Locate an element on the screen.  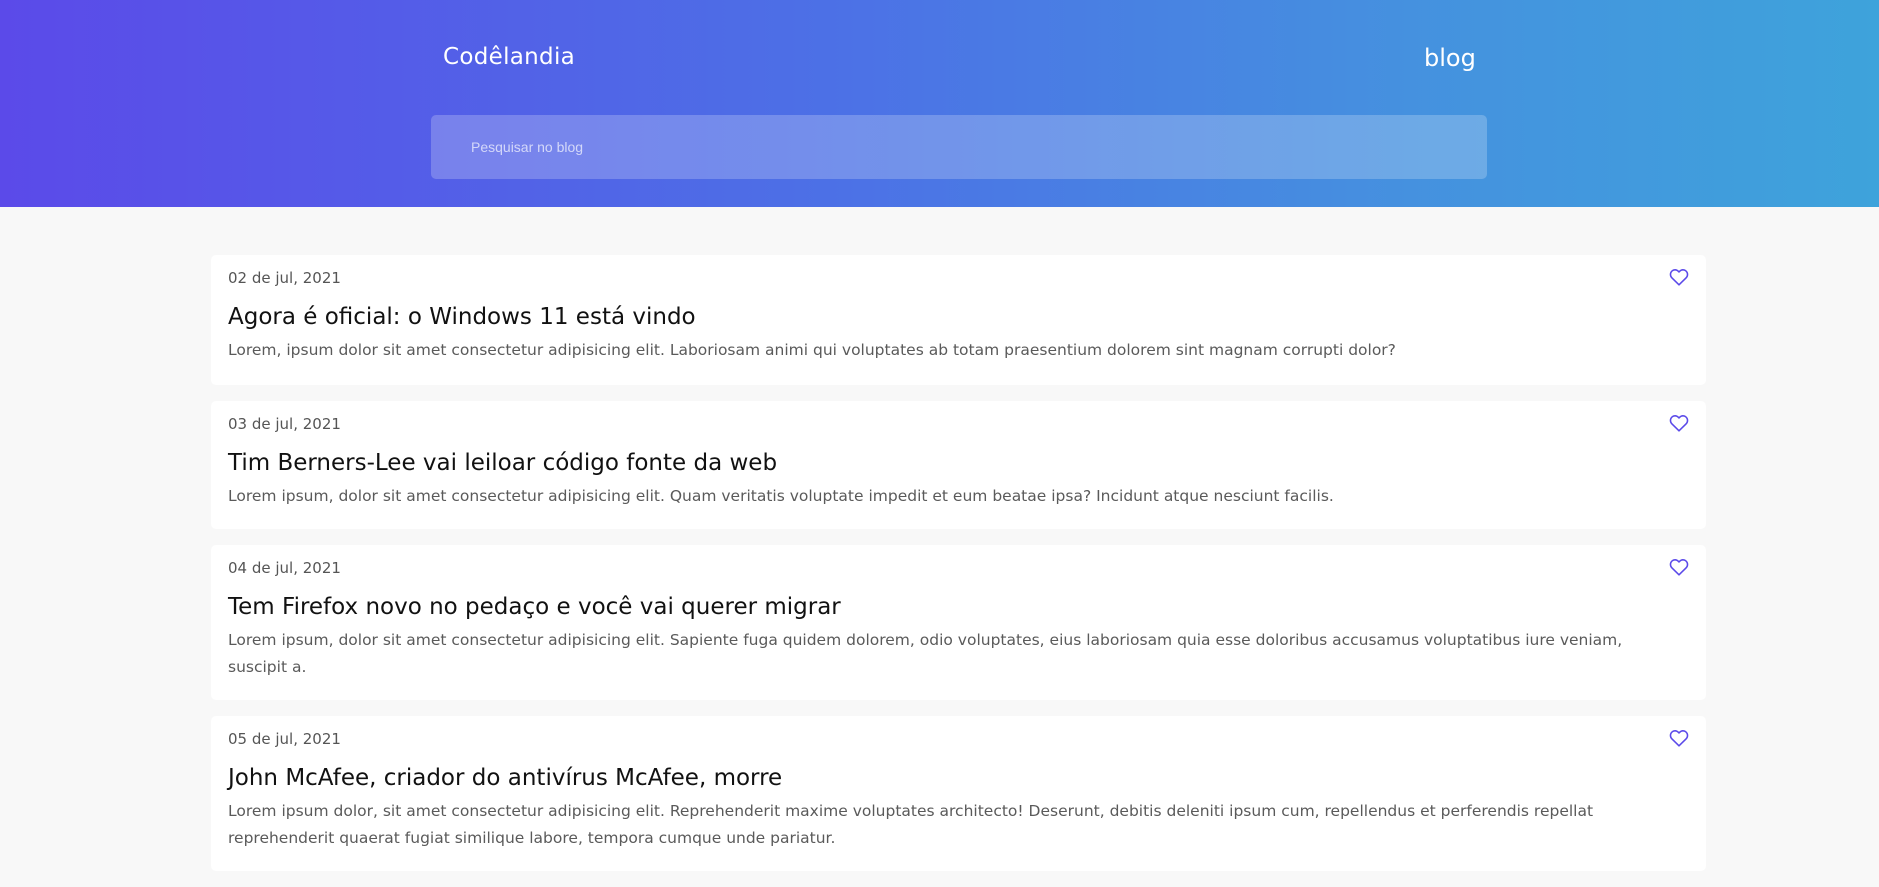
post-date: 03 de jul, 2021 is located at coordinates (284, 424).